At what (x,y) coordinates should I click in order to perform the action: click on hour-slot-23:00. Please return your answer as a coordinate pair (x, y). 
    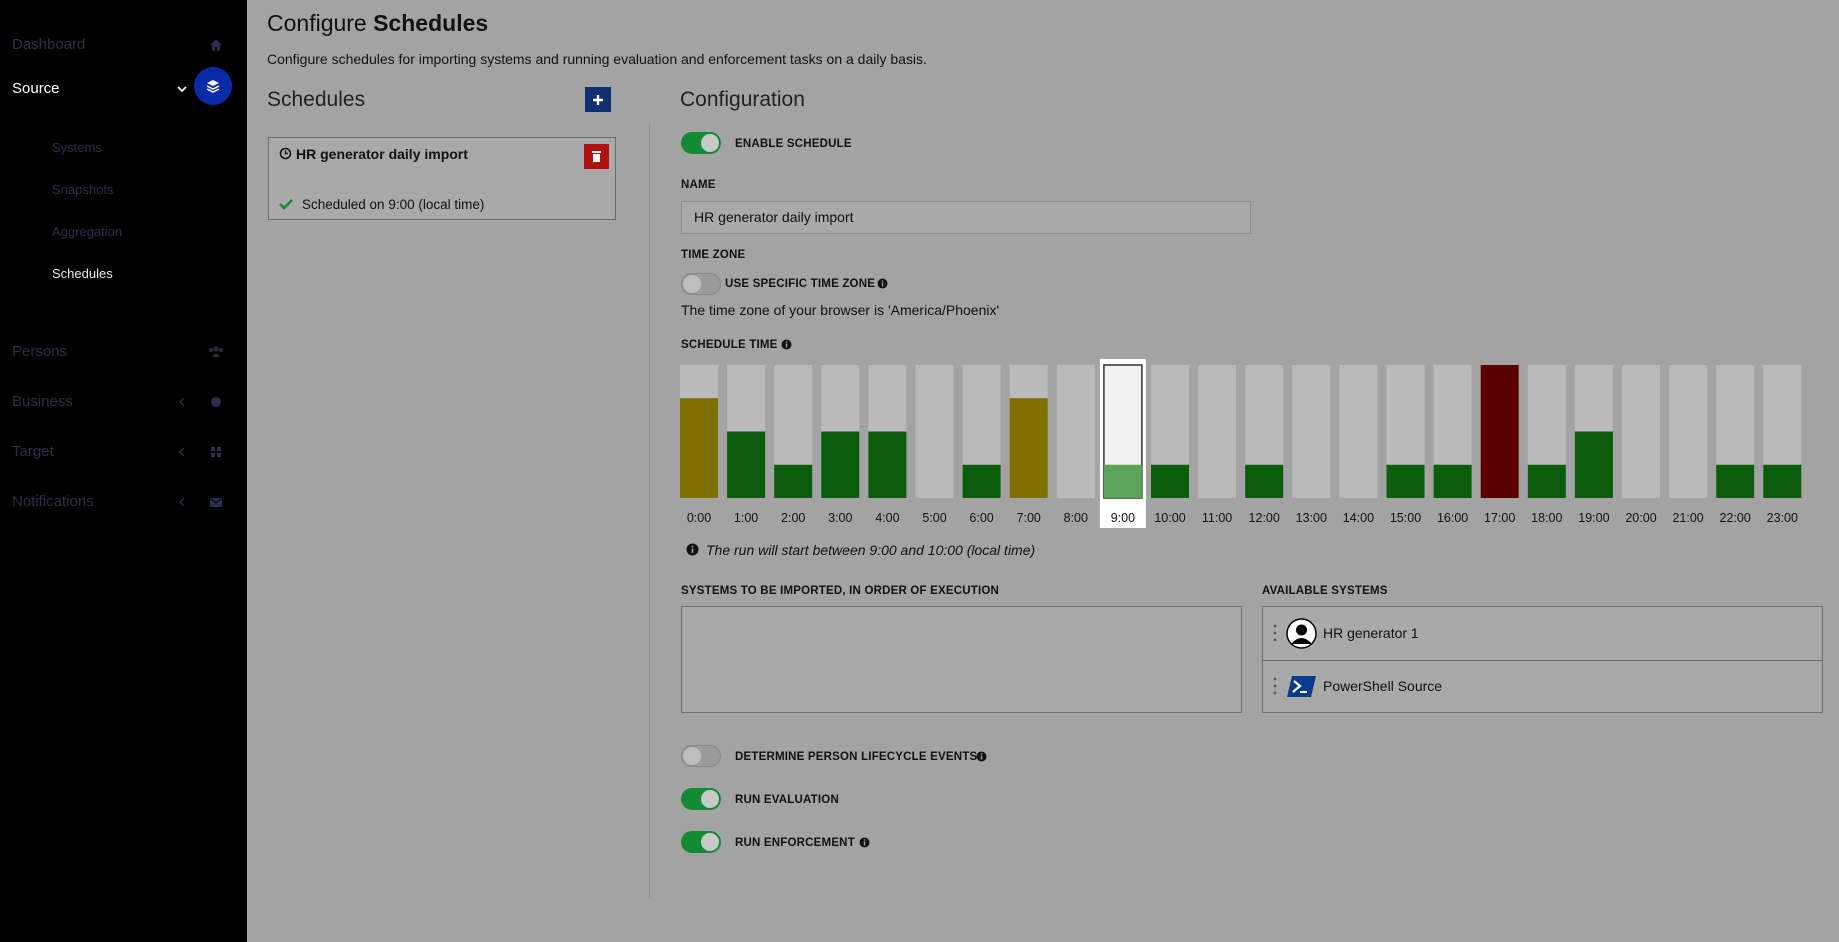
    Looking at the image, I should click on (1782, 431).